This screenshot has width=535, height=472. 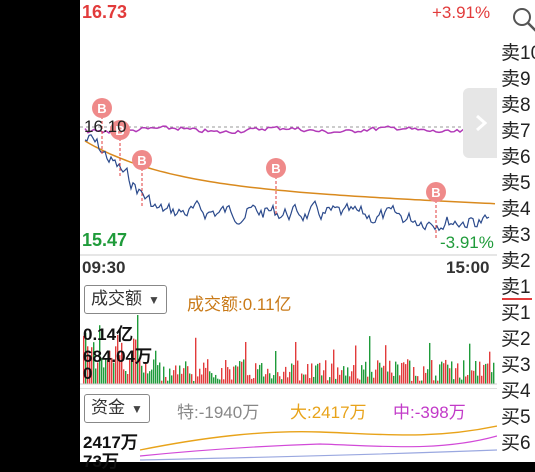 What do you see at coordinates (516, 183) in the screenshot?
I see `sell-level-label: 卖5` at bounding box center [516, 183].